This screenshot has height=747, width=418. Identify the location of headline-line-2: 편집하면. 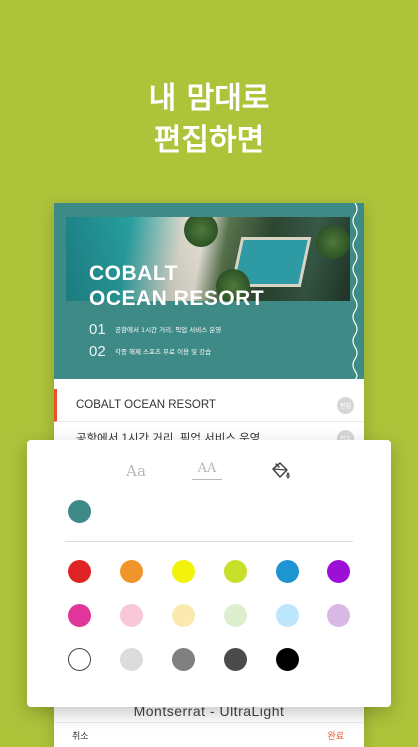
(209, 140).